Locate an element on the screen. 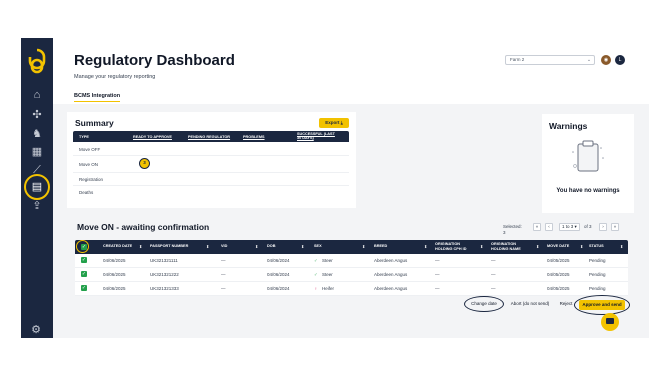  col-dob: DOB is located at coordinates (271, 246).